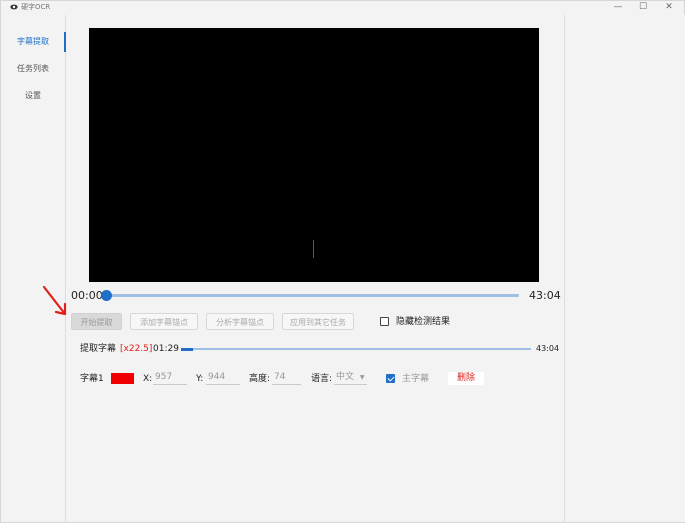 The image size is (685, 523). What do you see at coordinates (96, 321) in the screenshot?
I see `start-extract-button: 开始提取` at bounding box center [96, 321].